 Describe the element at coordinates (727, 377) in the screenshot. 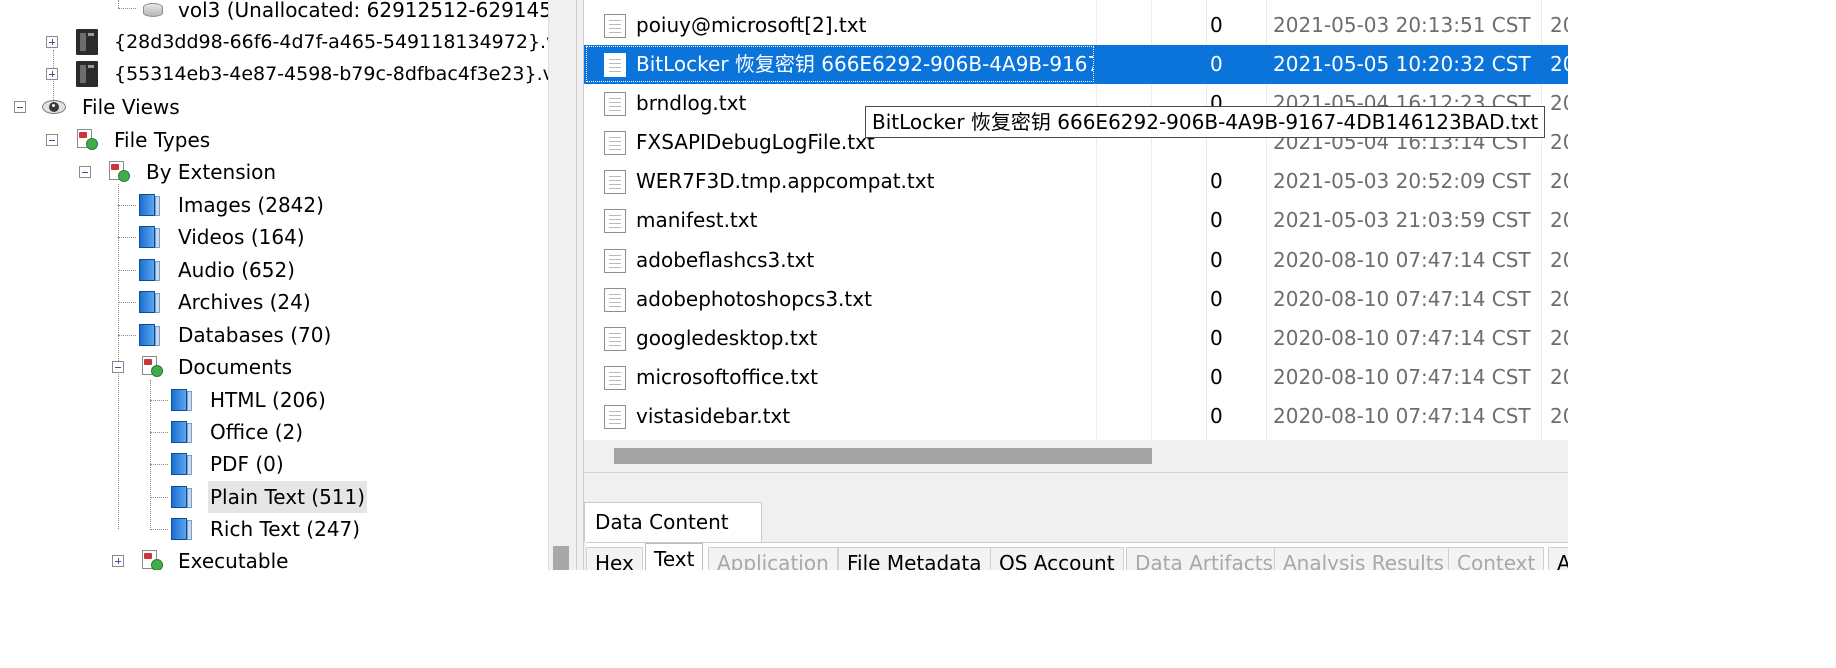

I see `file-name-cell: microsoftoffice.txt` at that location.